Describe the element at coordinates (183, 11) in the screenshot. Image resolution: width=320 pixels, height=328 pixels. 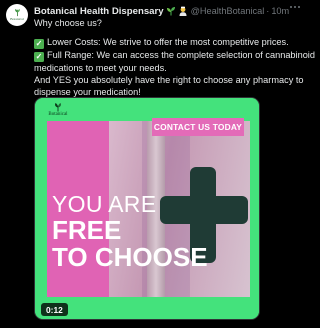
I see `health-worker-icon` at that location.